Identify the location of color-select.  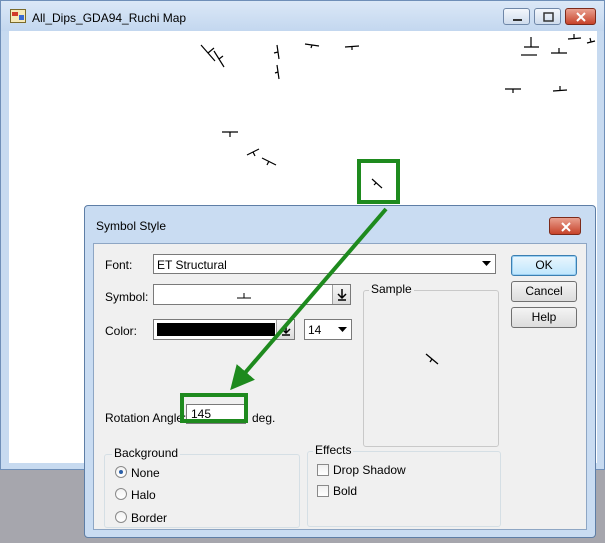
(224, 329).